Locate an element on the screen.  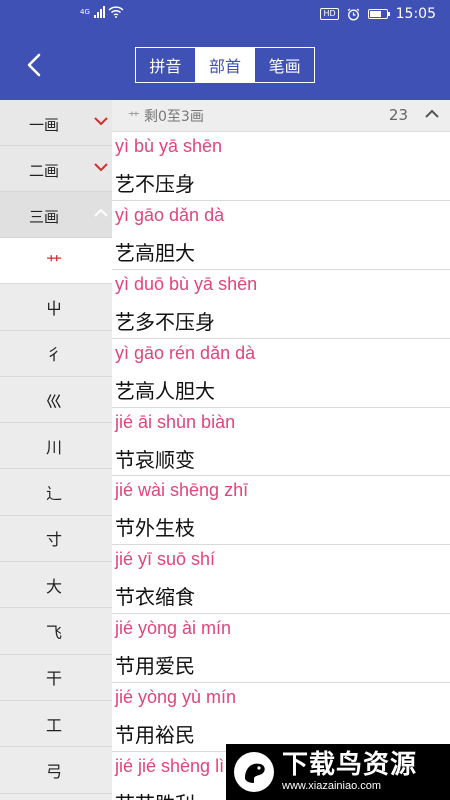
list-item: jié āi shùn biàn 节哀顺变 is located at coordinates (281, 442).